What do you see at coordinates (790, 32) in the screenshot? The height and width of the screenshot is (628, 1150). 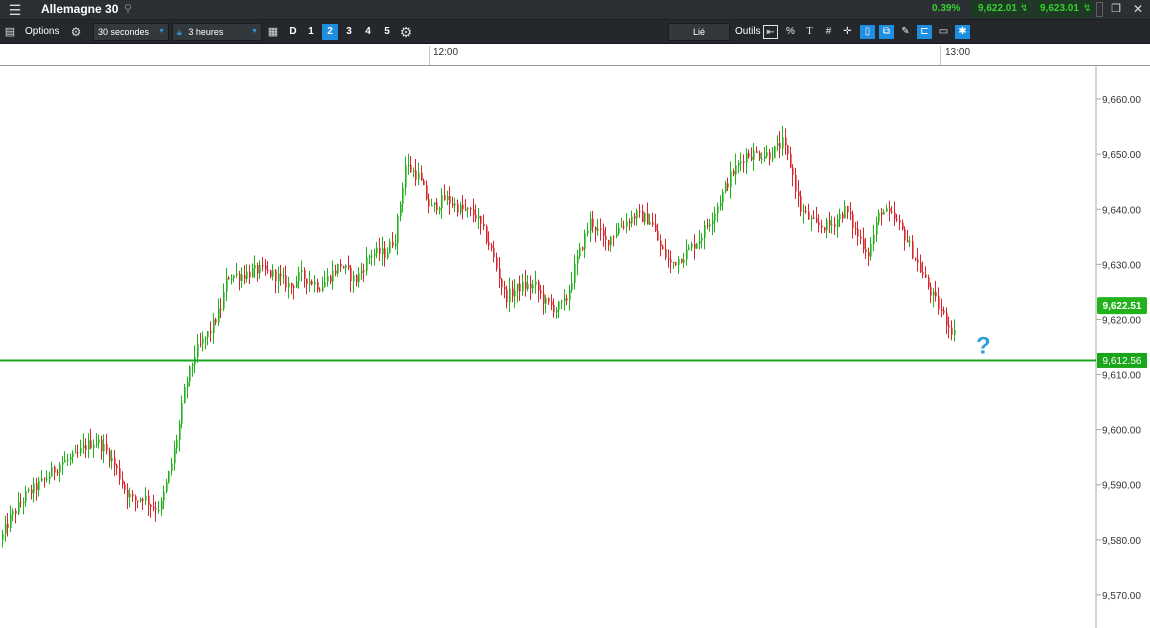 I see `percent-button: %` at bounding box center [790, 32].